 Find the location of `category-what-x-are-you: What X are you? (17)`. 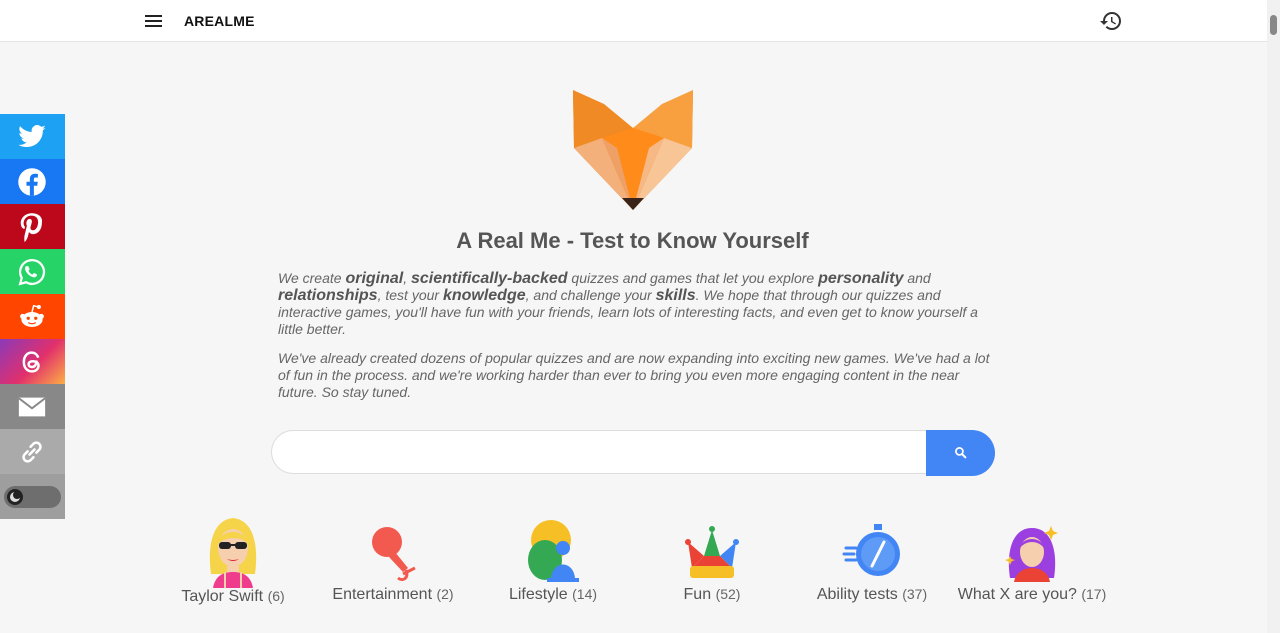

category-what-x-are-you: What X are you? (17) is located at coordinates (1032, 563).